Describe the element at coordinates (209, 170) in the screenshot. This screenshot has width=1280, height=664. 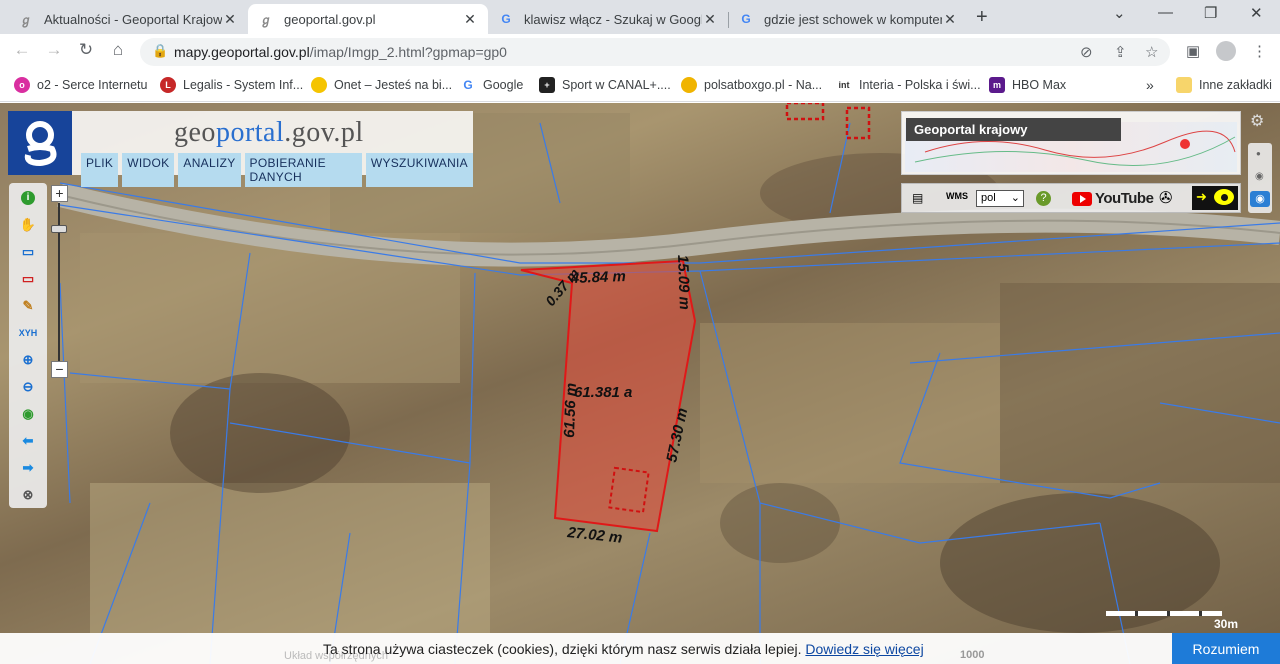
I see `menu-analizy: ANALIZY` at that location.